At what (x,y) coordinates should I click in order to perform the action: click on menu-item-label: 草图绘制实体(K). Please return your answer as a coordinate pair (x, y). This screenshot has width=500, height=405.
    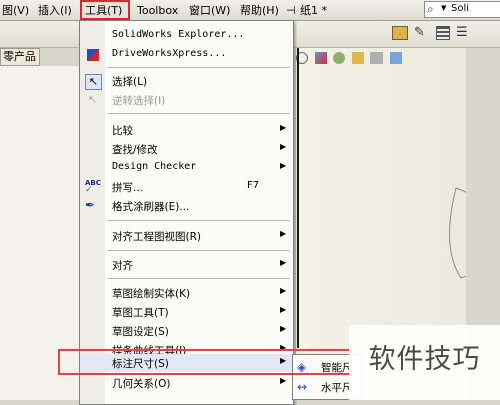
    Looking at the image, I should click on (151, 294).